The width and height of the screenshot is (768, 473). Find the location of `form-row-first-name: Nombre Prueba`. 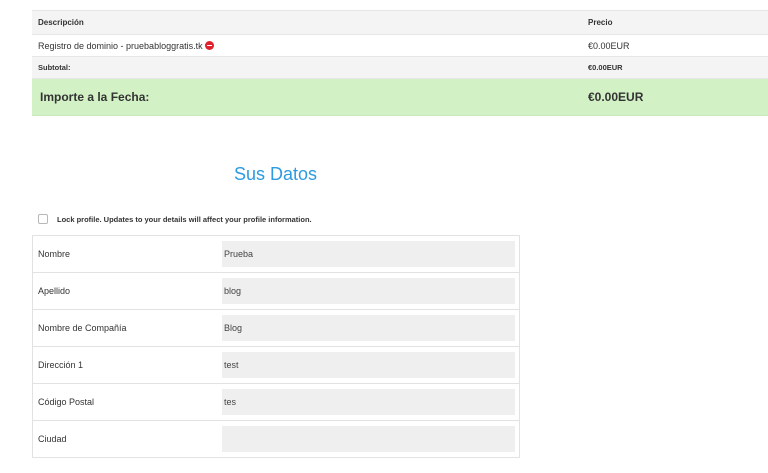

form-row-first-name: Nombre Prueba is located at coordinates (276, 254).